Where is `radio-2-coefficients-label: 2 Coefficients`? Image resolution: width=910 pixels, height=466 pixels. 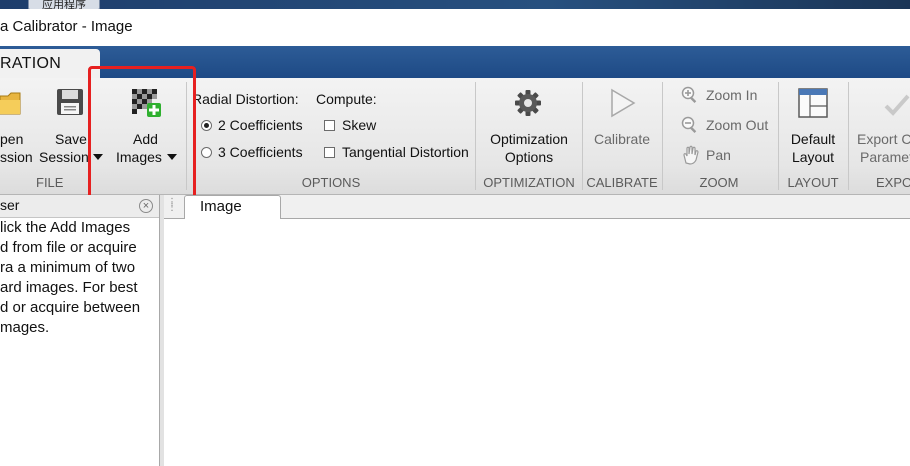 radio-2-coefficients-label: 2 Coefficients is located at coordinates (260, 125).